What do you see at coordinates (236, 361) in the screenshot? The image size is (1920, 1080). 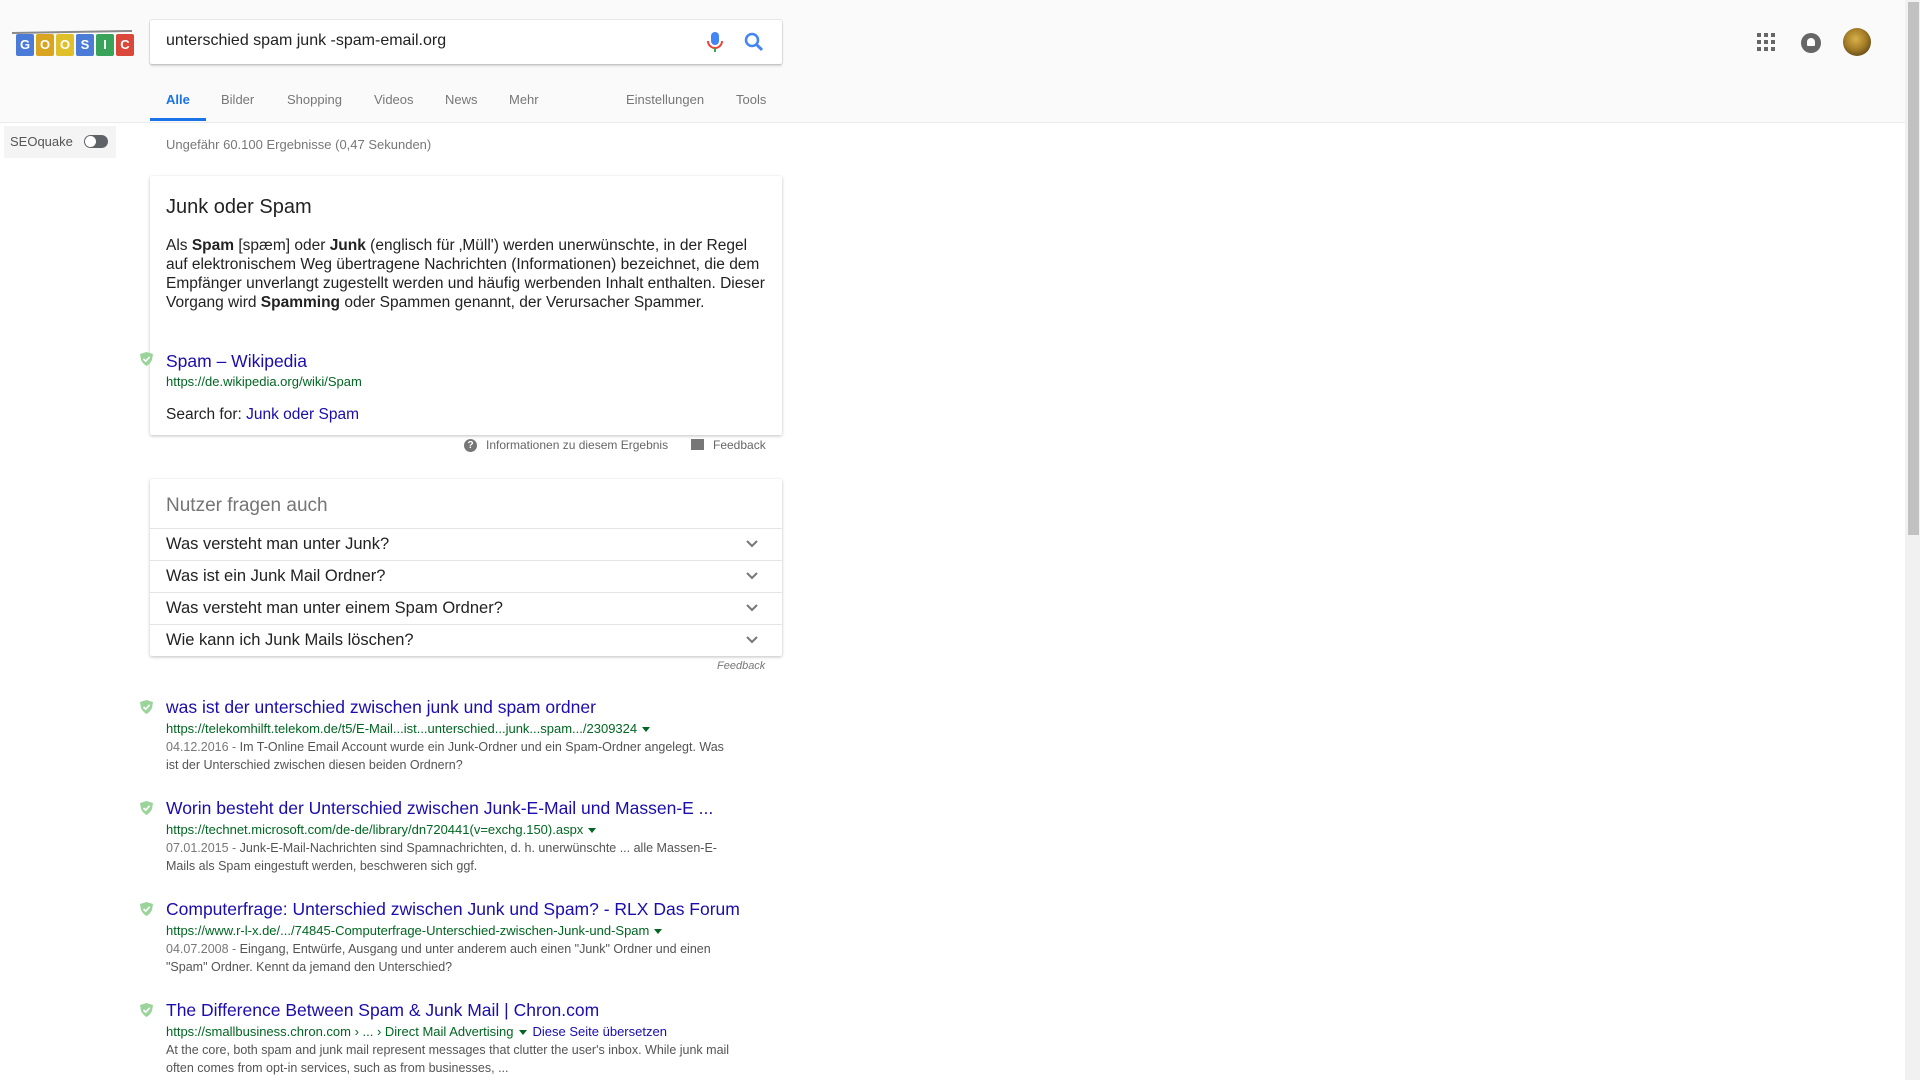 I see `featured-source-link: Spam – Wikipedia` at bounding box center [236, 361].